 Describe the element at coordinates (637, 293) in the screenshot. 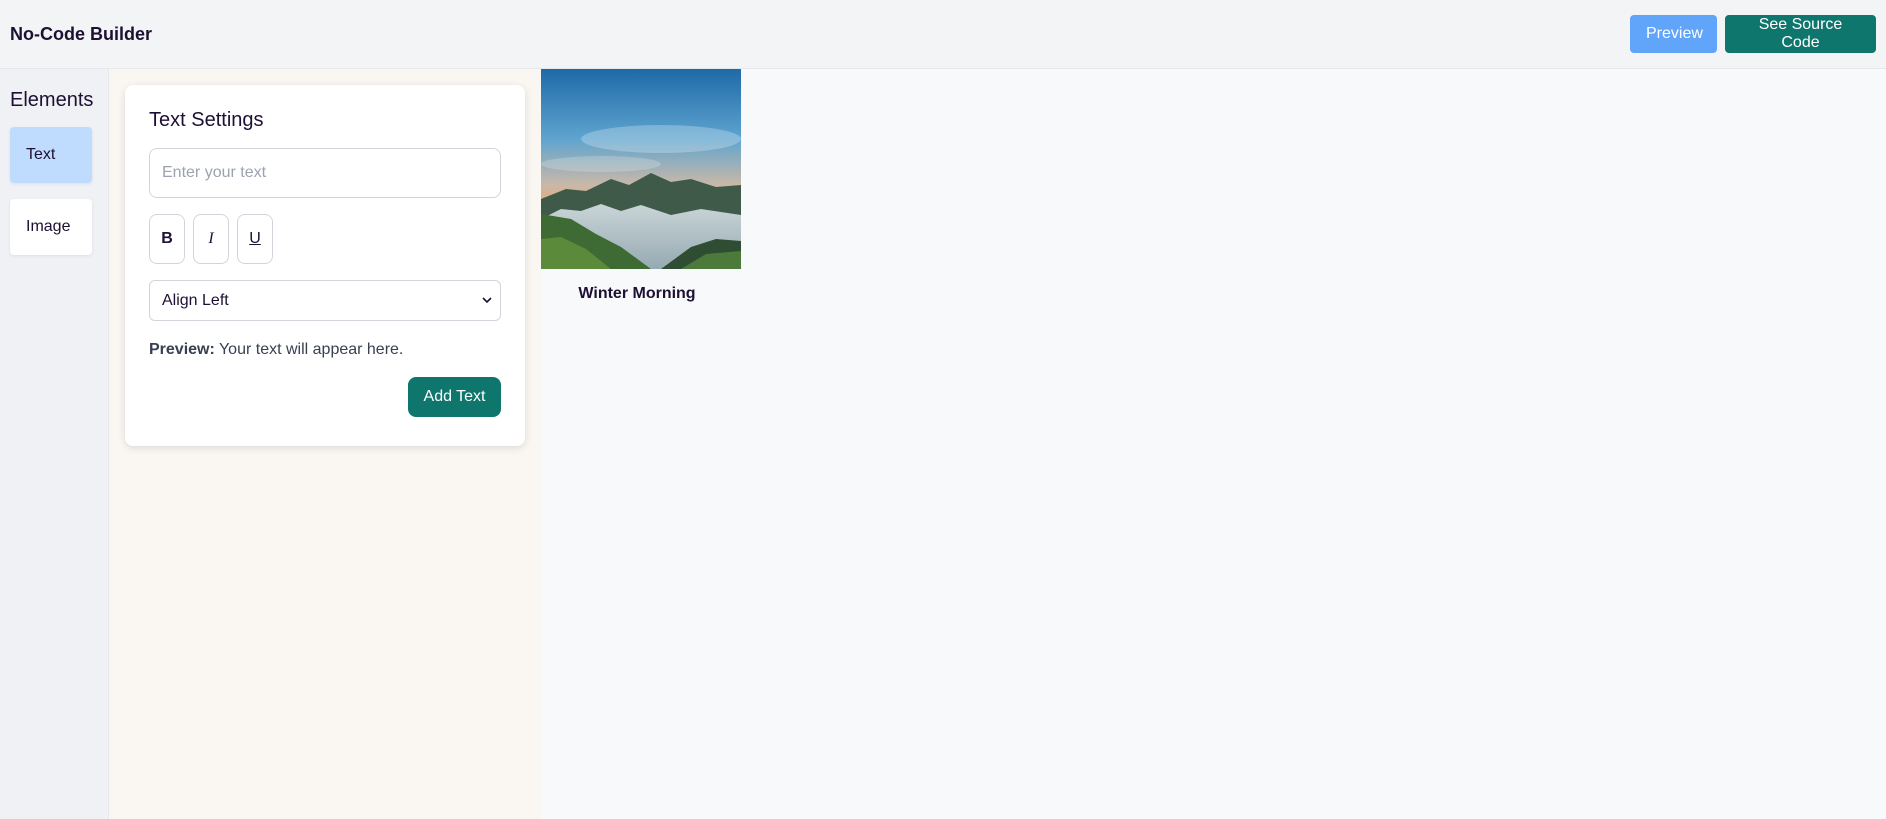

I see `image-caption: Winter Morning` at that location.